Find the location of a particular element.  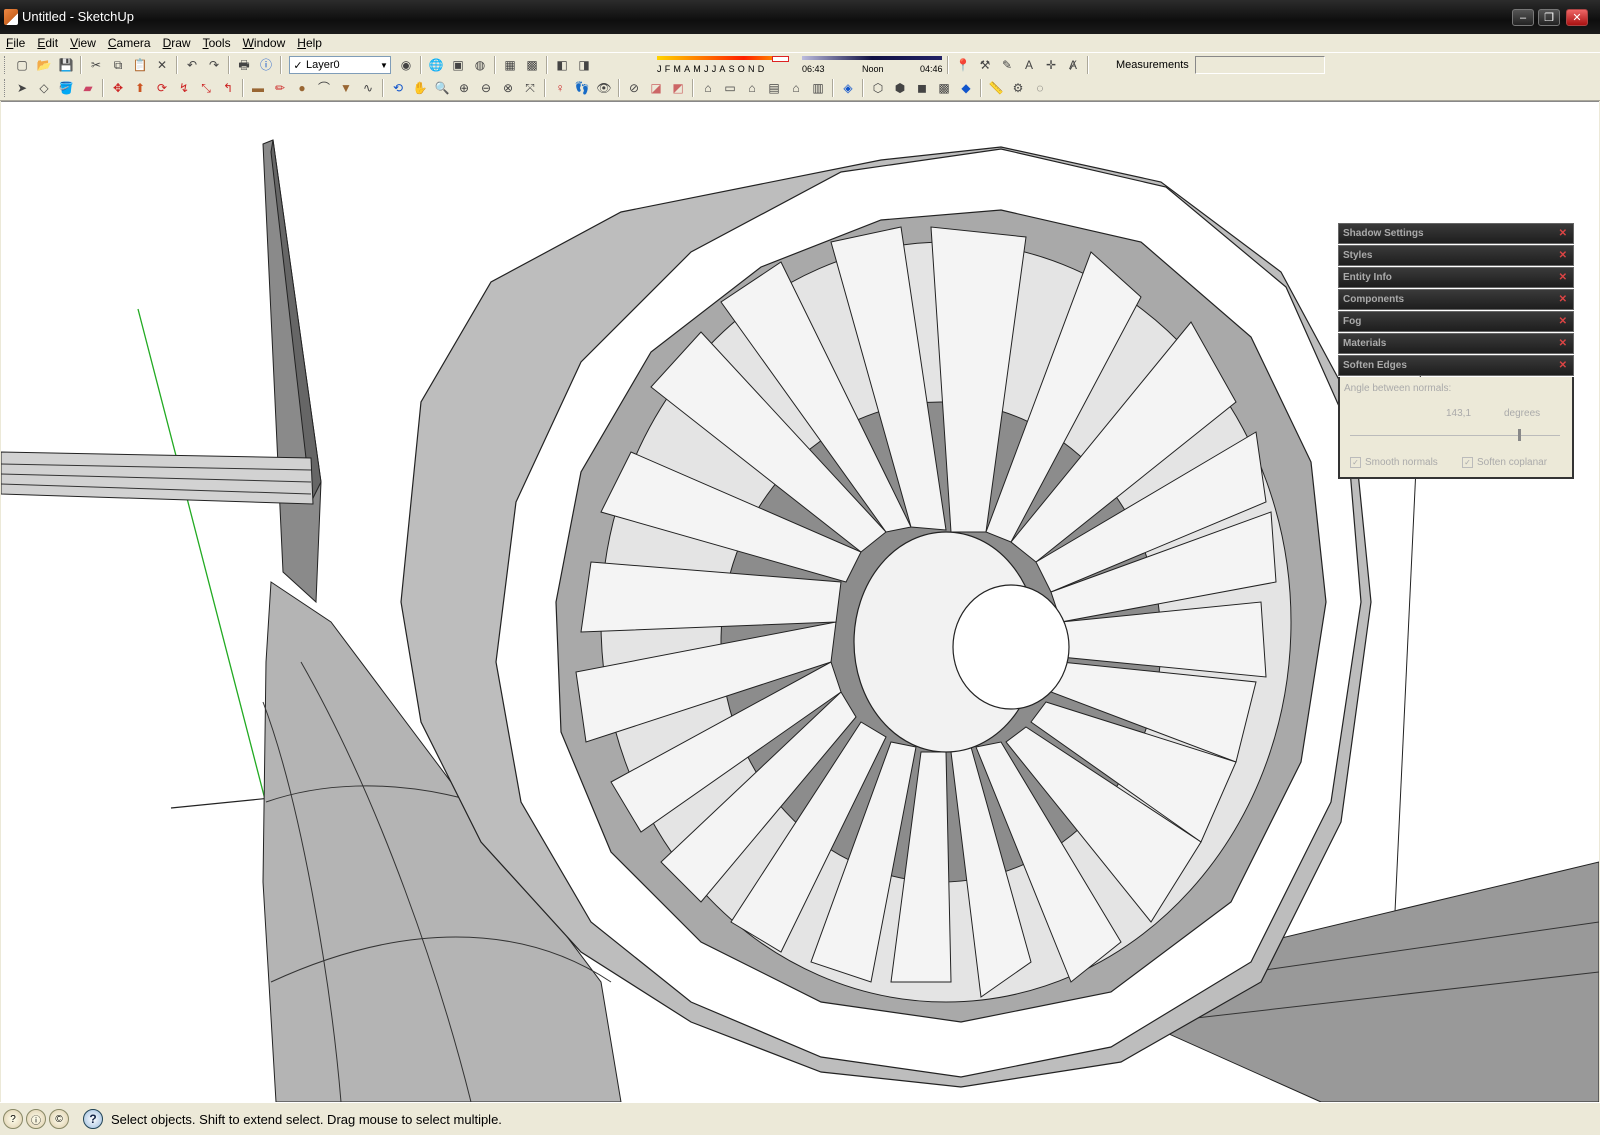

pan-hand-icon: ✋ is located at coordinates (420, 88).